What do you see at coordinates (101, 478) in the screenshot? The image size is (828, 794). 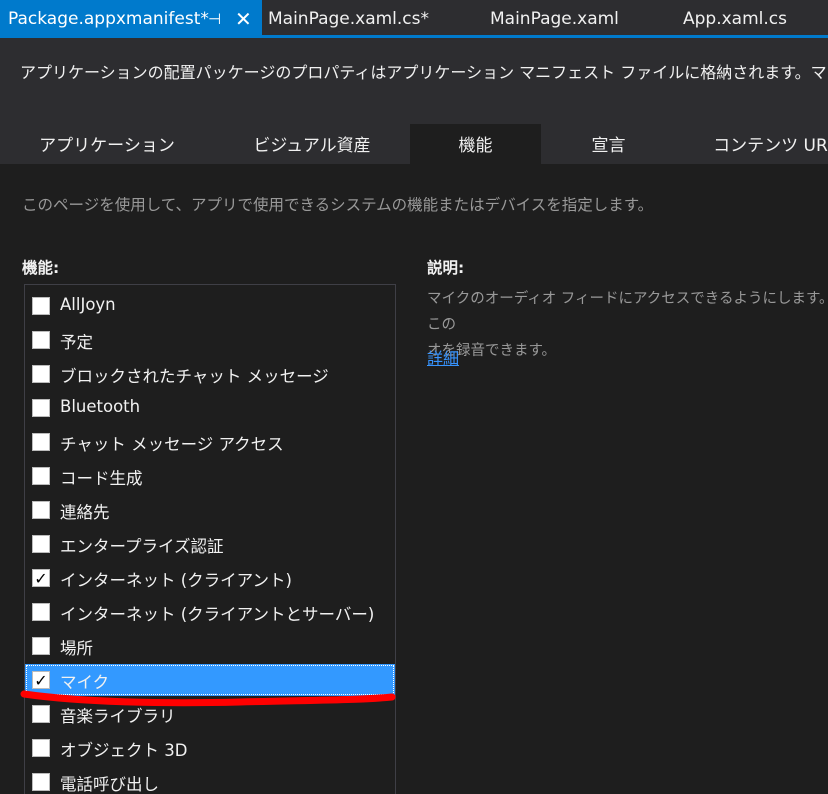 I see `capability-label: コード生成` at bounding box center [101, 478].